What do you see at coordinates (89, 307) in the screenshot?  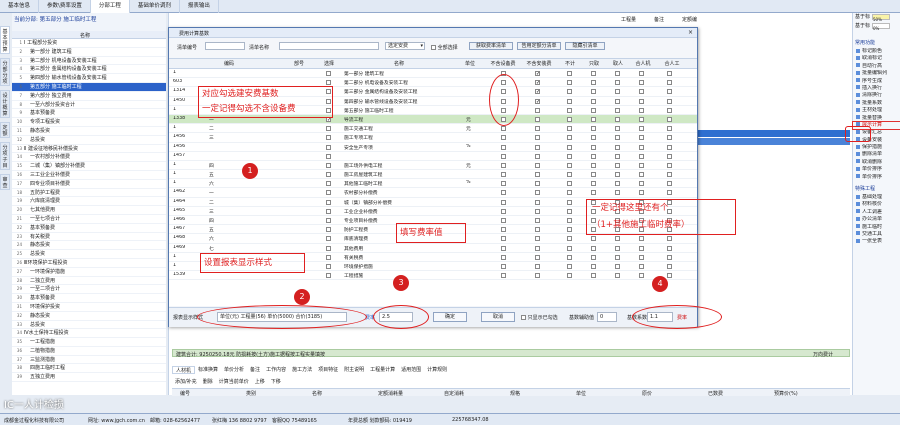 I see `tree-item: 31 环境保护投资` at bounding box center [89, 307].